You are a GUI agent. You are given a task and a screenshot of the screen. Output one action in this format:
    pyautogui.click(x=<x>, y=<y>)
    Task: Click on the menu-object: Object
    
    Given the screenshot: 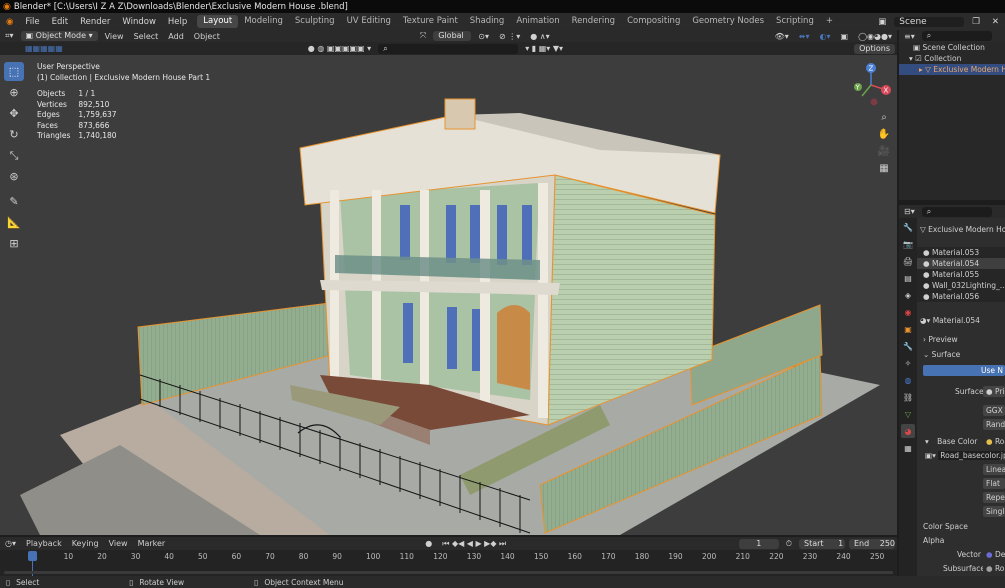 What is the action you would take?
    pyautogui.click(x=207, y=36)
    